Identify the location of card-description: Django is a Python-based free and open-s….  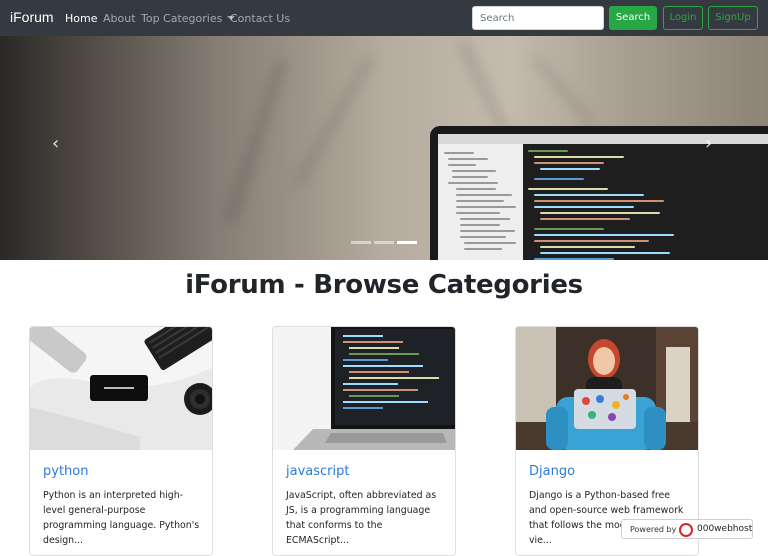
(607, 518).